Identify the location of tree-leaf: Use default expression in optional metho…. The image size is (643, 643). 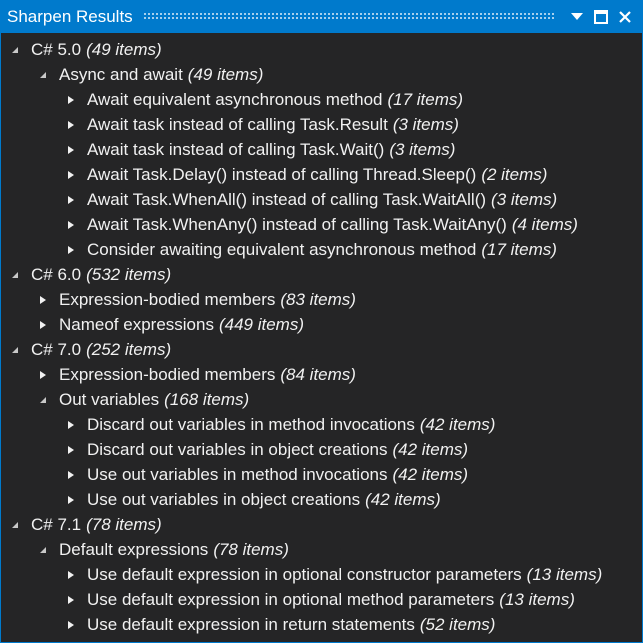
(321, 599).